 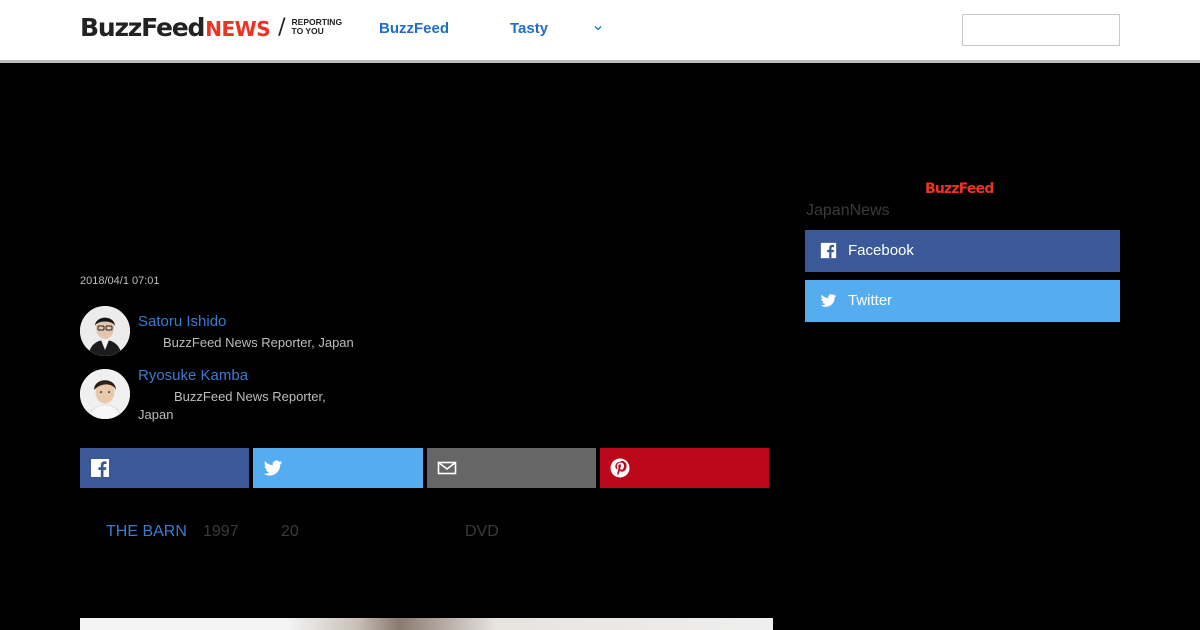 What do you see at coordinates (282, 27) in the screenshot?
I see `logo-slash: /` at bounding box center [282, 27].